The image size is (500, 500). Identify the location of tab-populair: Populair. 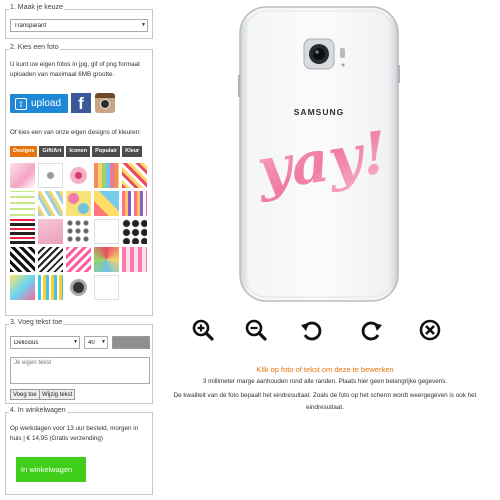
(106, 151).